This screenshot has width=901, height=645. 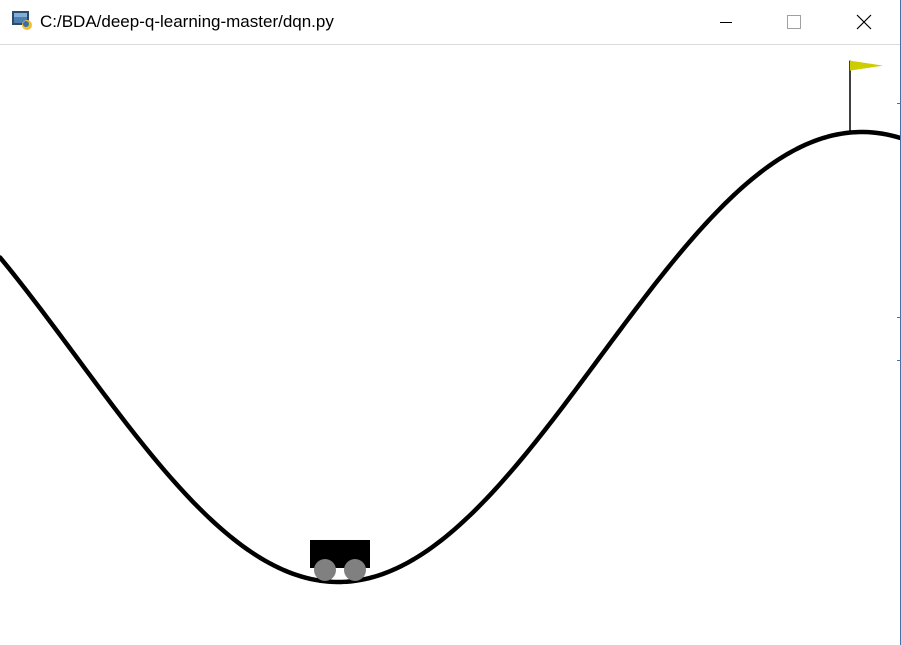 What do you see at coordinates (355, 569) in the screenshot?
I see `car-wheel-front` at bounding box center [355, 569].